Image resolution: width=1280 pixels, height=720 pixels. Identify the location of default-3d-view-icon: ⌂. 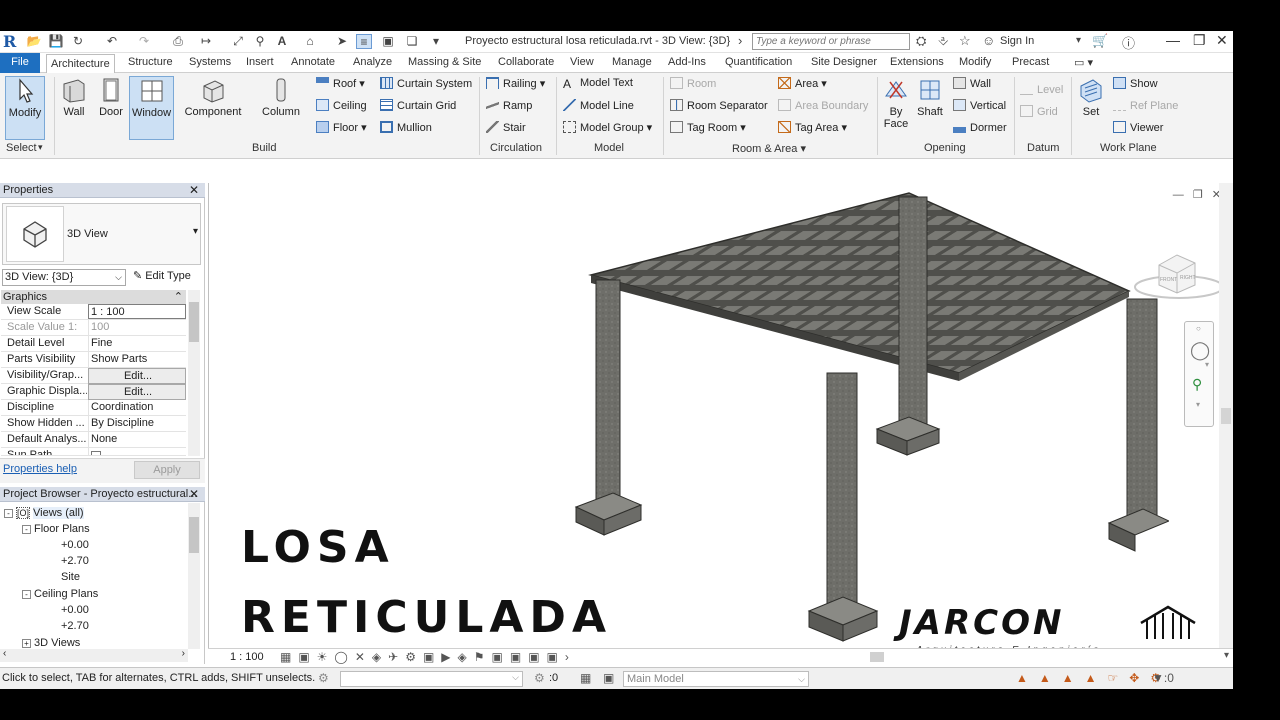
(310, 41).